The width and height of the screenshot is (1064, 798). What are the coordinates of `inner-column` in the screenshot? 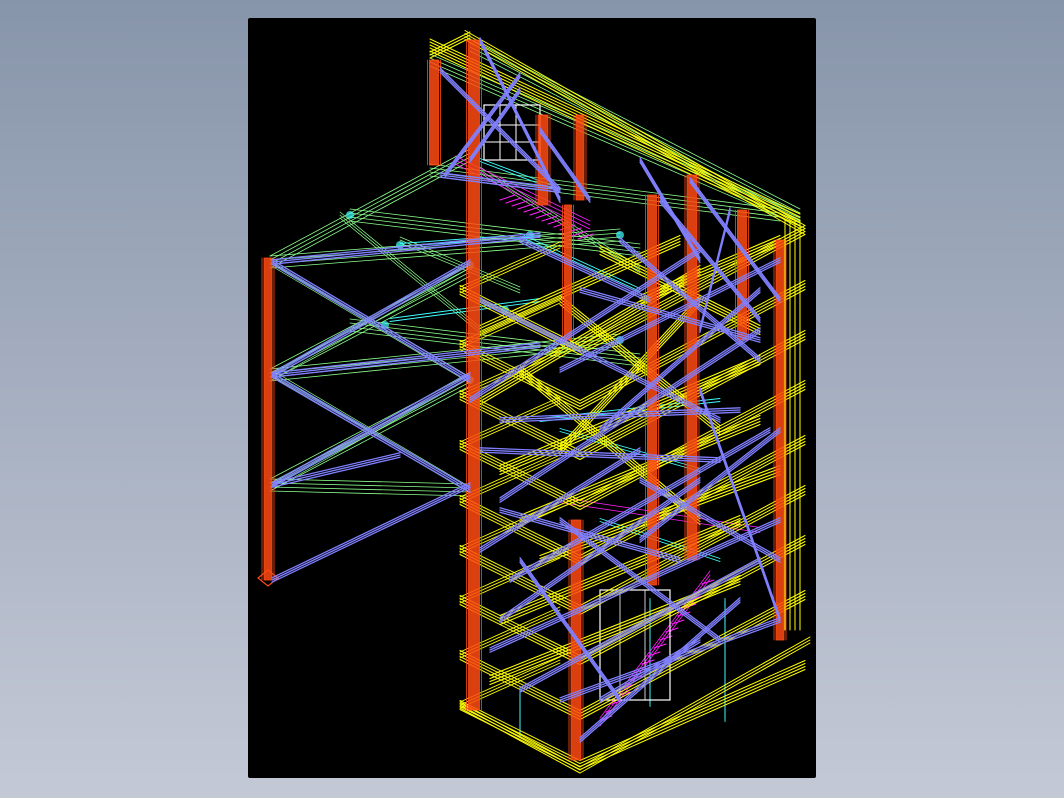 It's located at (568, 272).